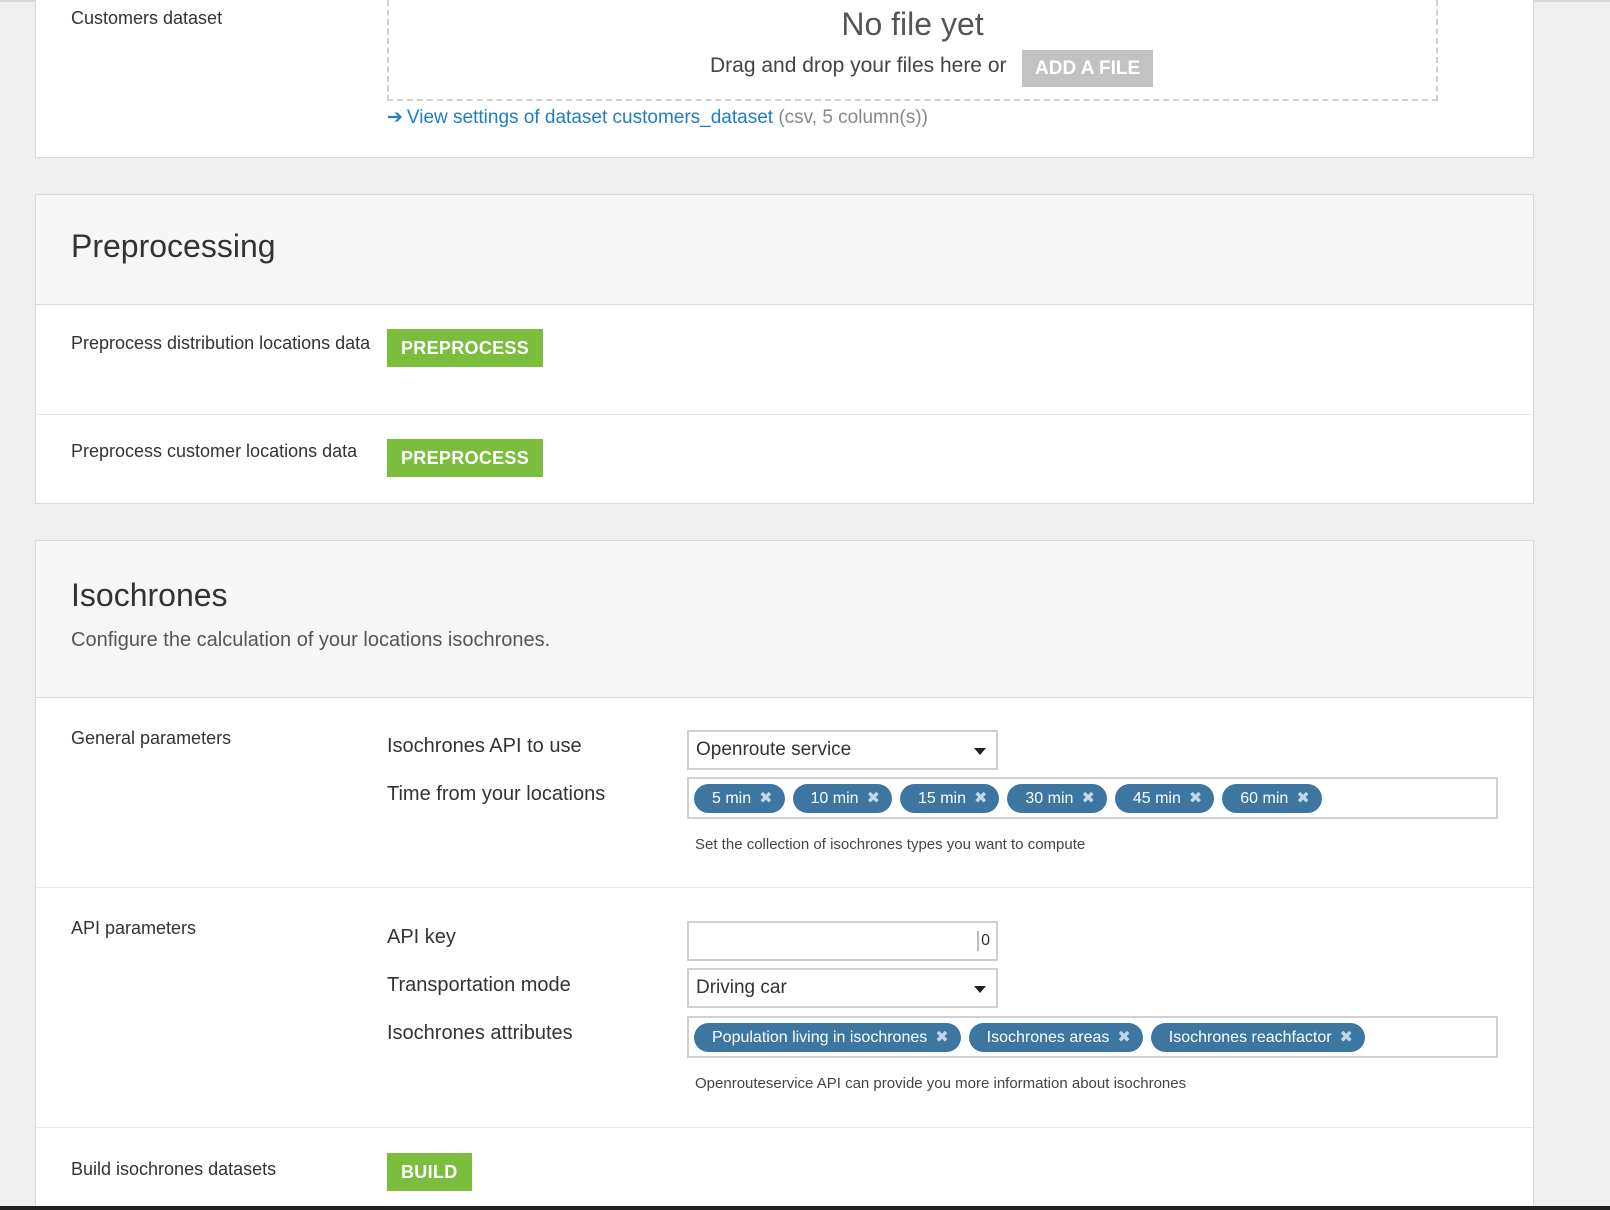 The image size is (1610, 1210). I want to click on api-key-input: 0, so click(842, 941).